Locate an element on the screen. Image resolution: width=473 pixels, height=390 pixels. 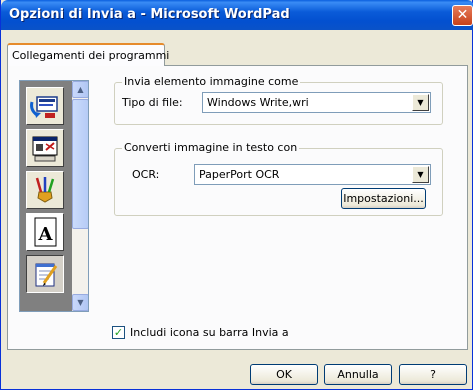
close-button: ✕ is located at coordinates (462, 15).